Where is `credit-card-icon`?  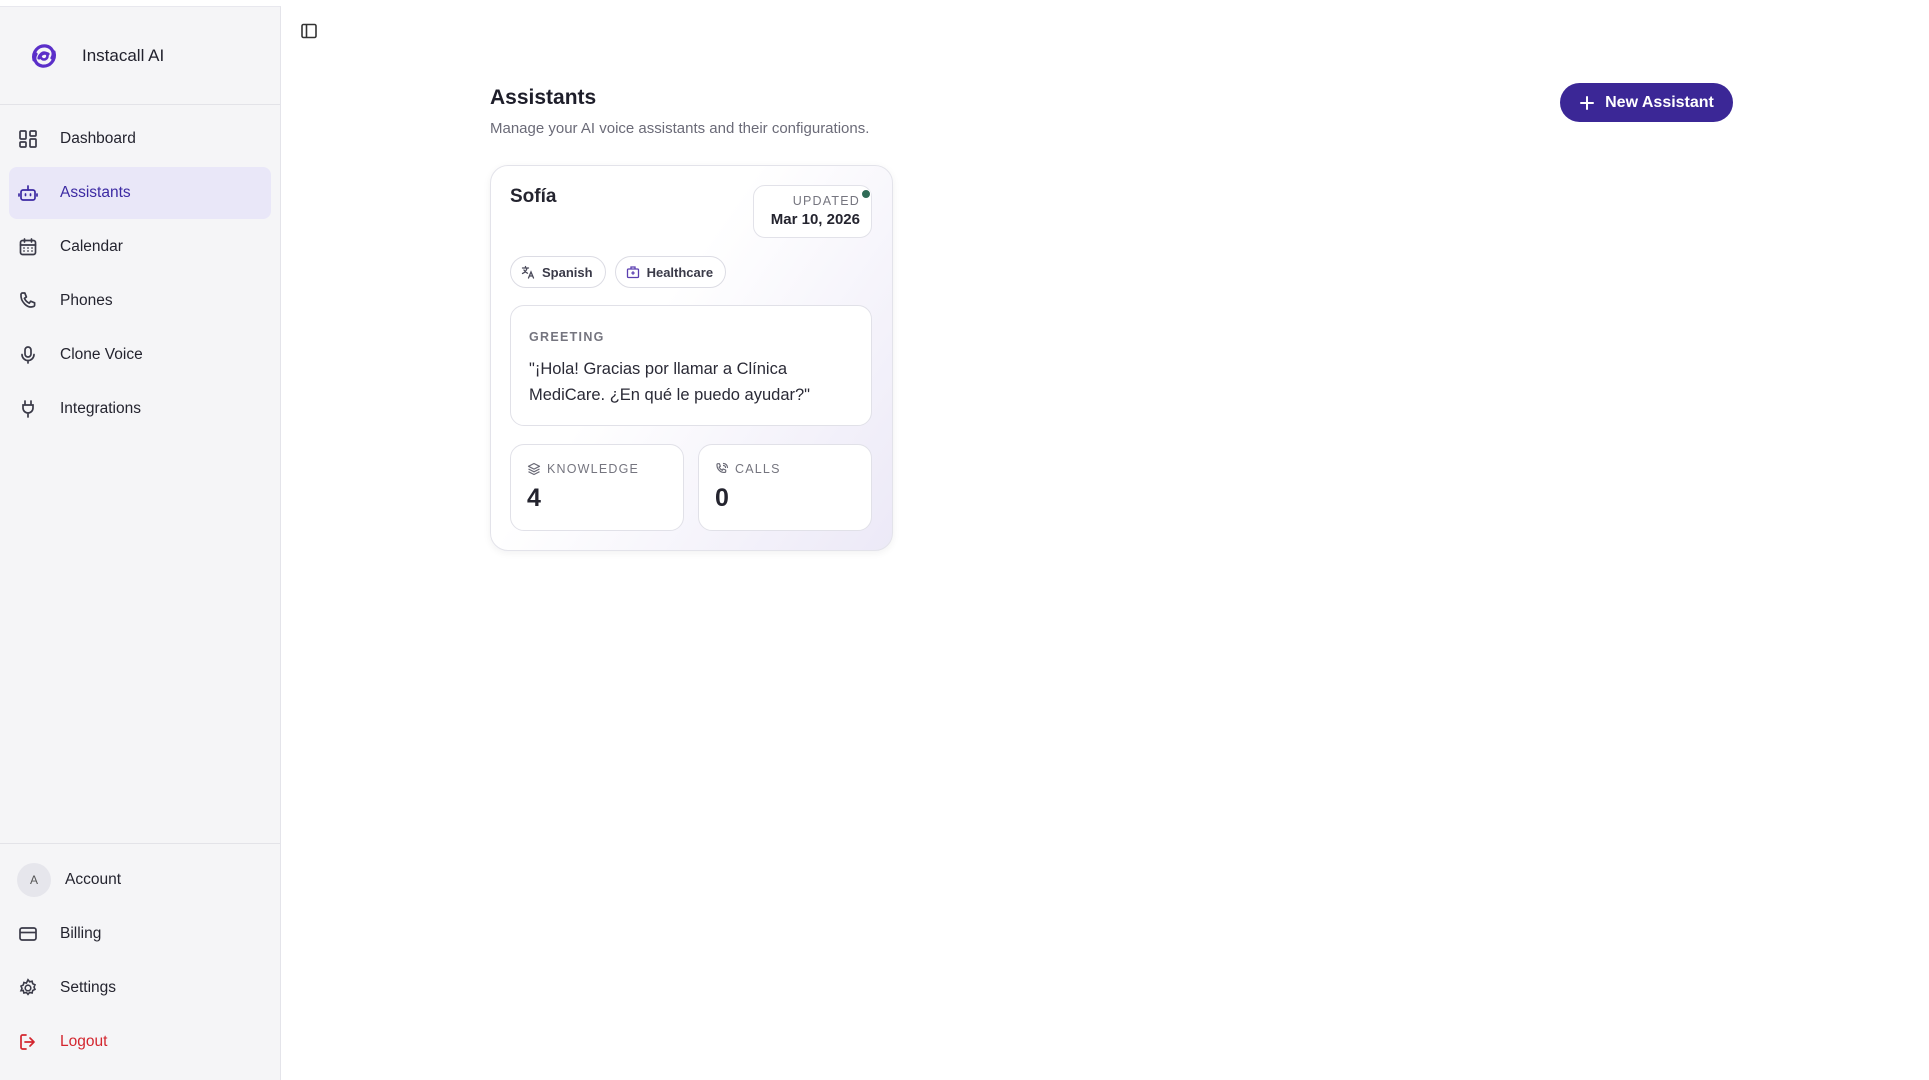 credit-card-icon is located at coordinates (28, 934).